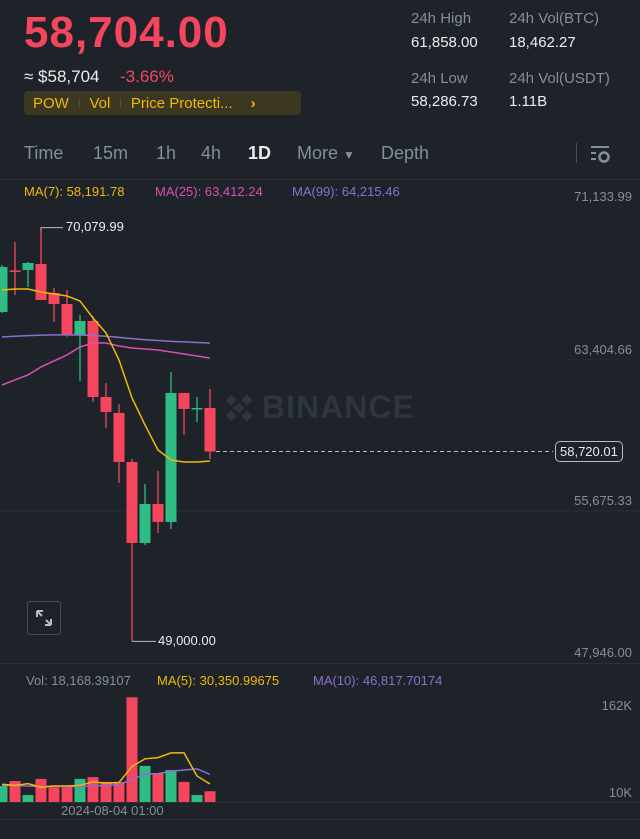 The height and width of the screenshot is (839, 640). Describe the element at coordinates (589, 451) in the screenshot. I see `current-price-label: 58,720.01` at that location.